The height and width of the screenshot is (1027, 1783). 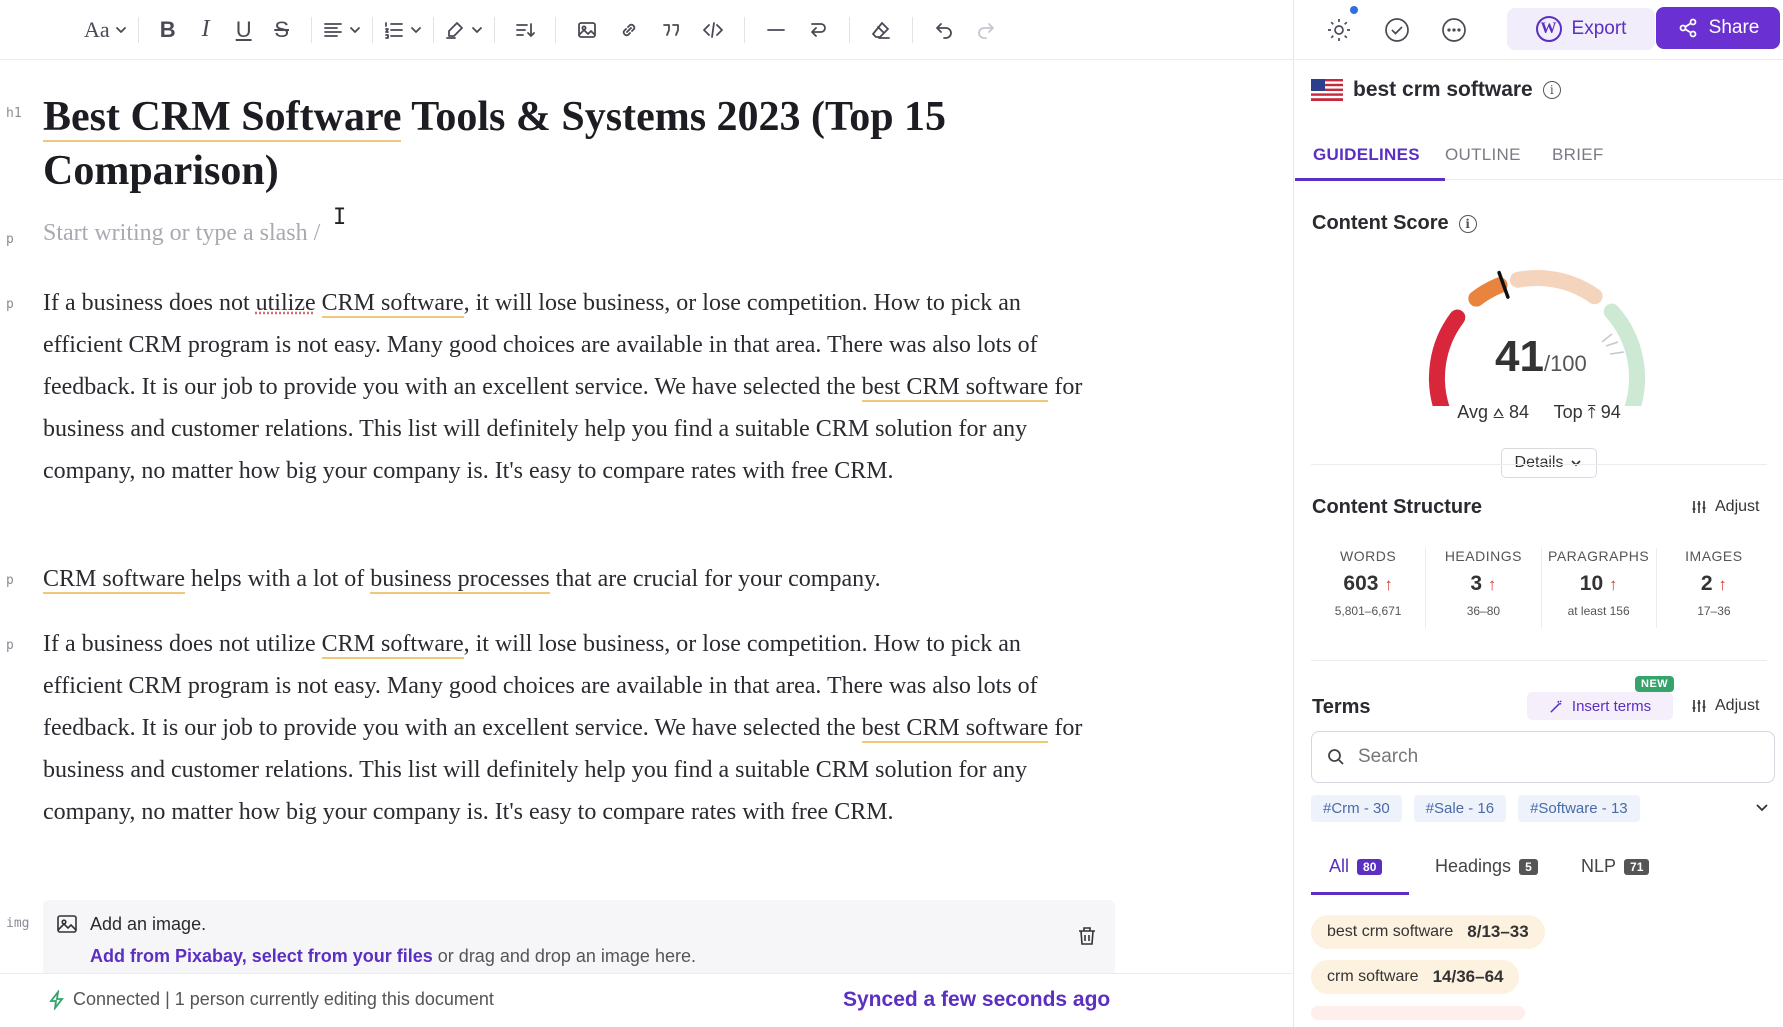 What do you see at coordinates (206, 30) in the screenshot?
I see `italic-button: I` at bounding box center [206, 30].